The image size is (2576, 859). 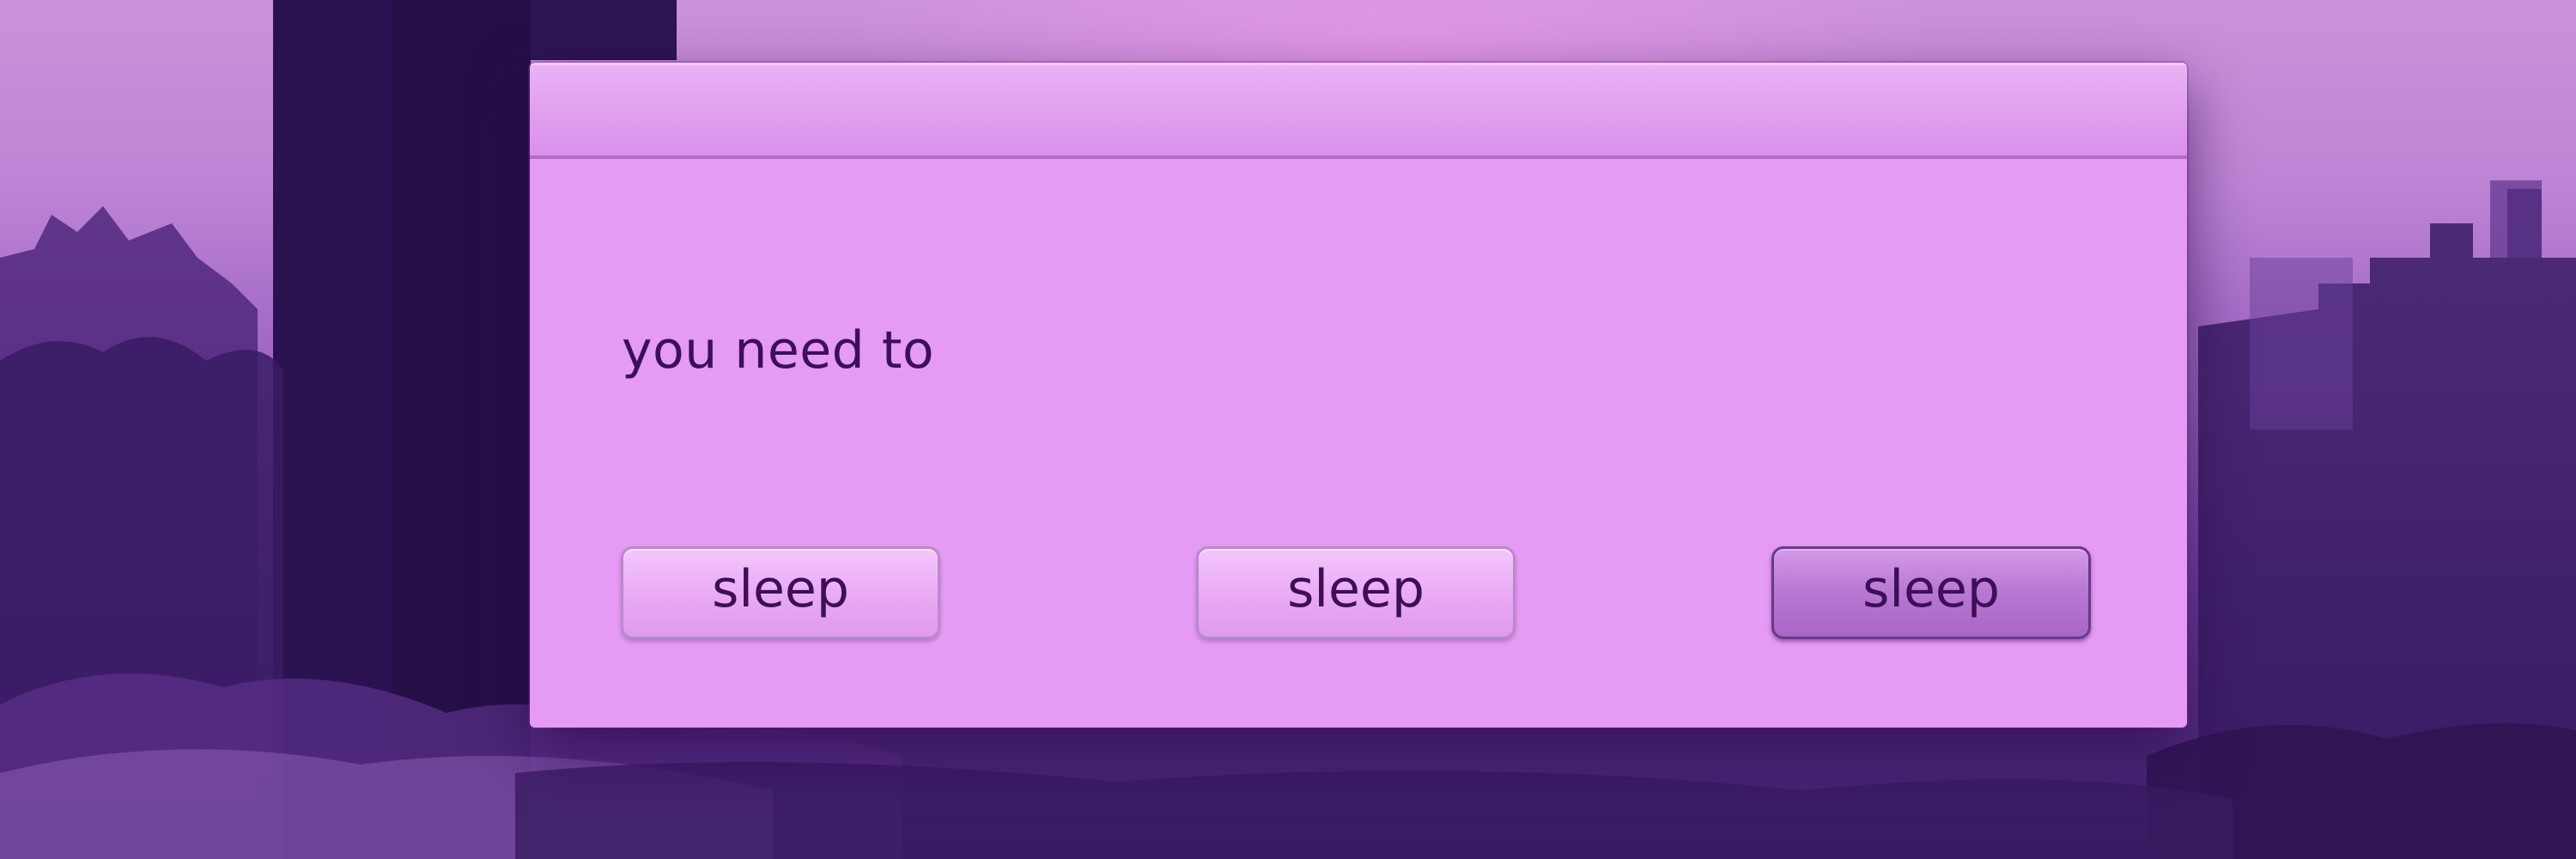 What do you see at coordinates (779, 351) in the screenshot?
I see `dialog-message: you need to` at bounding box center [779, 351].